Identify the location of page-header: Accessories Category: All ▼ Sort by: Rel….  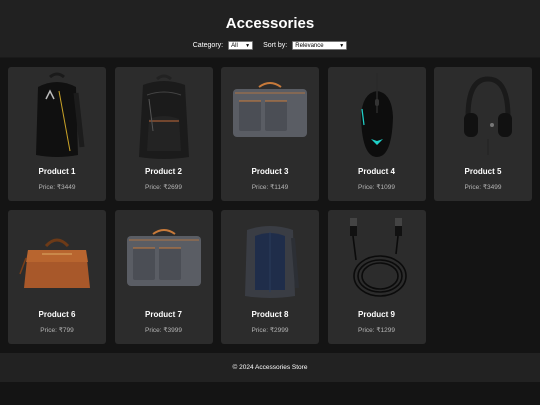
(270, 29).